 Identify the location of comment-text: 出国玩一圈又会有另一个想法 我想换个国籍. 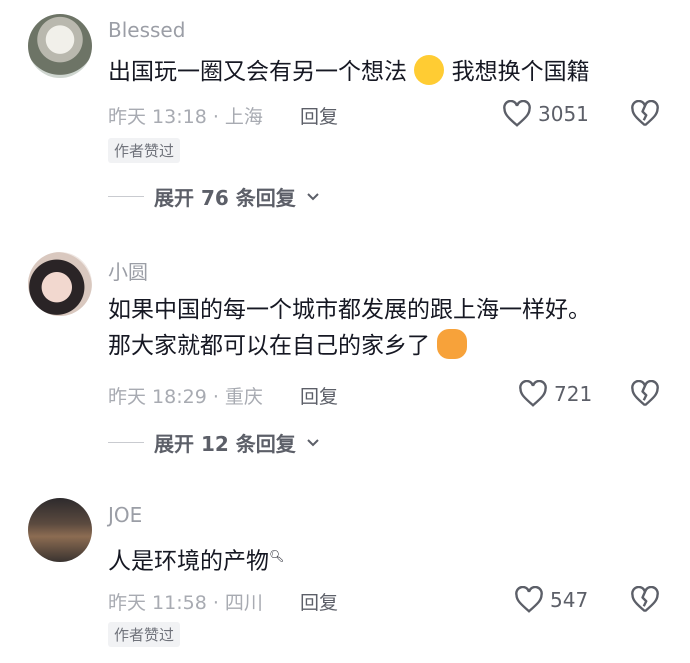
(349, 72).